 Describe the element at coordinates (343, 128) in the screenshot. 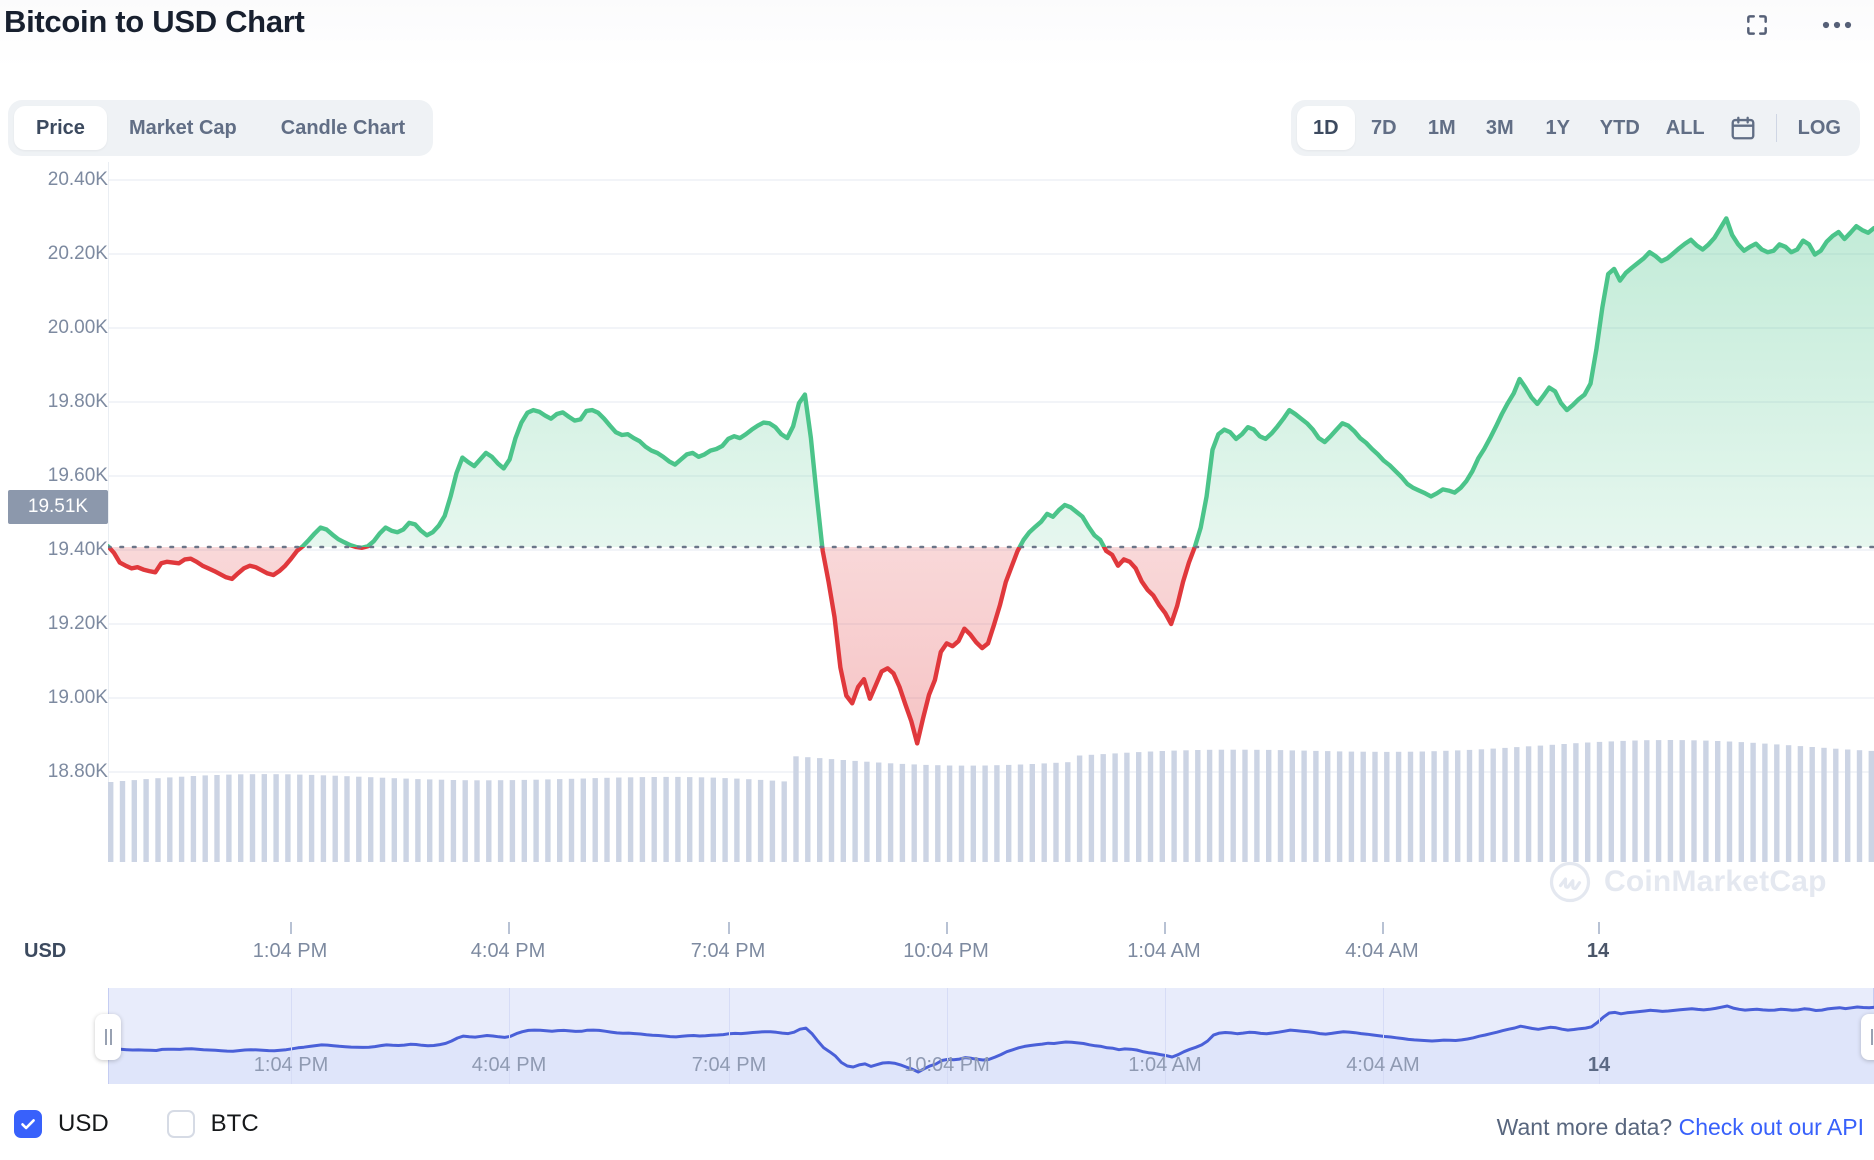

I see `tab-candle-chart: Candle Chart` at that location.